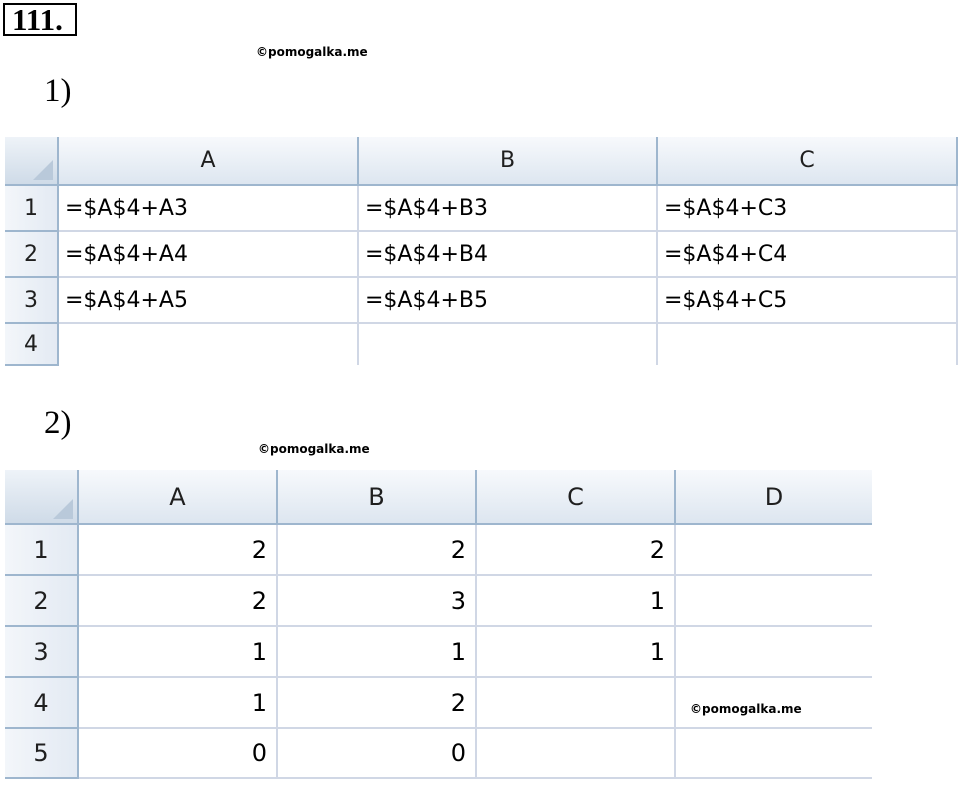 The height and width of the screenshot is (790, 960). Describe the element at coordinates (576, 652) in the screenshot. I see `cell-c3: 1` at that location.